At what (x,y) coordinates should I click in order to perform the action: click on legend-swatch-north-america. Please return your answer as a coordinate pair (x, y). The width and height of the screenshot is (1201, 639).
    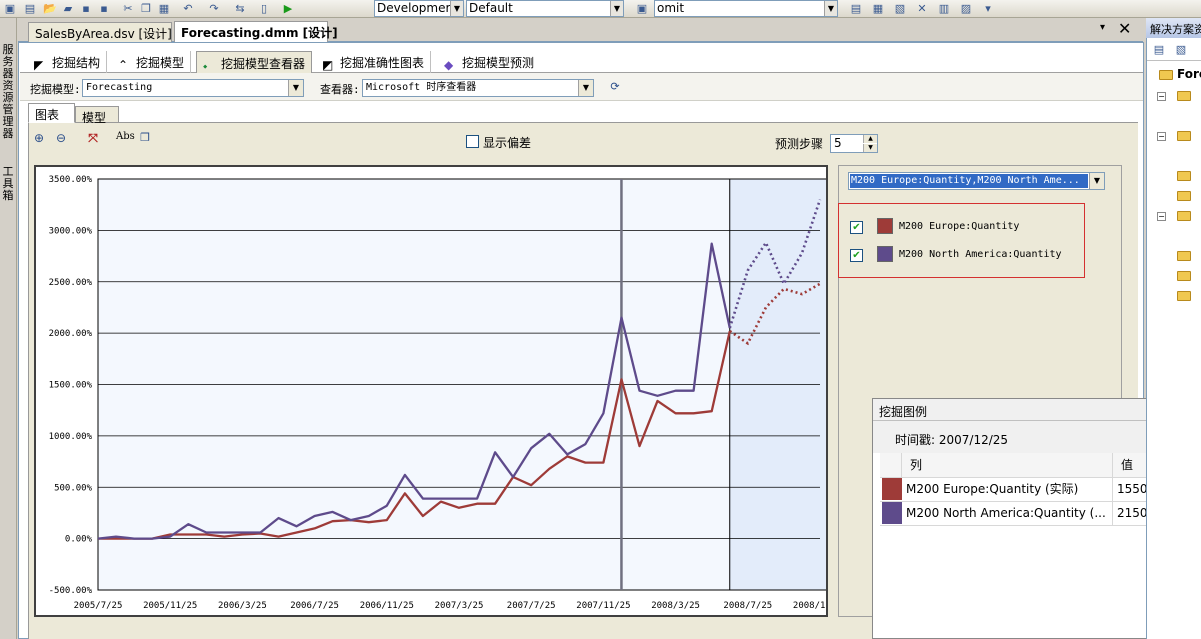
    Looking at the image, I should click on (885, 254).